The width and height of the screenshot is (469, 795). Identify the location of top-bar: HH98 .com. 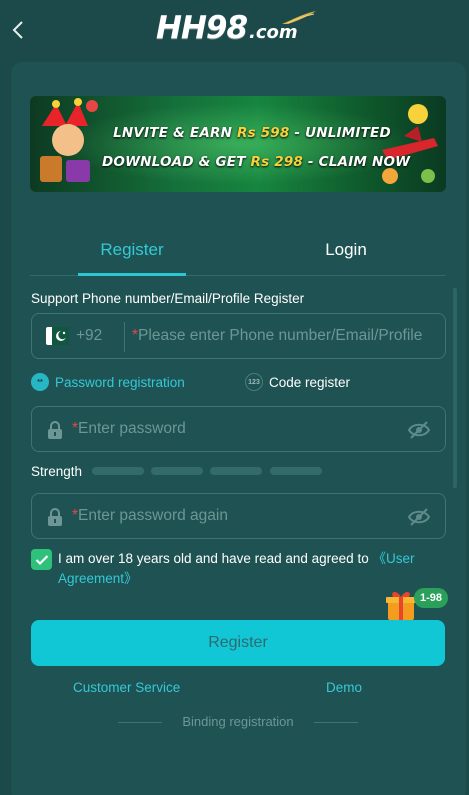
(234, 30).